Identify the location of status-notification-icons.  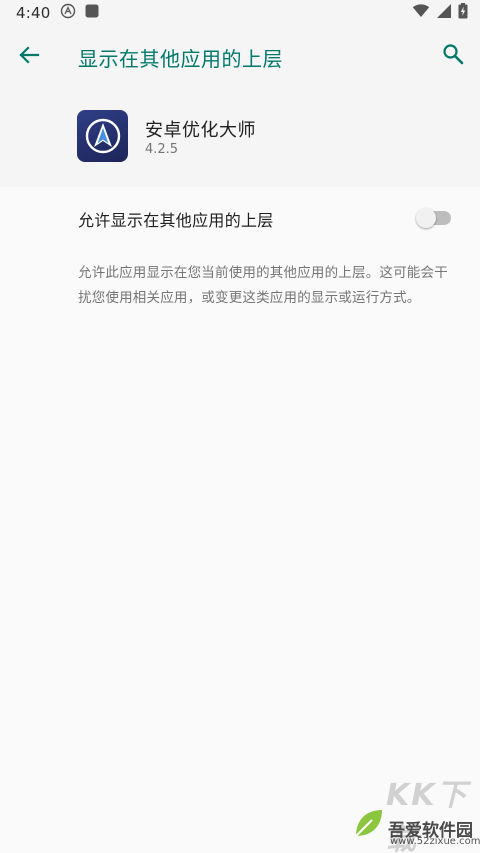
(80, 13).